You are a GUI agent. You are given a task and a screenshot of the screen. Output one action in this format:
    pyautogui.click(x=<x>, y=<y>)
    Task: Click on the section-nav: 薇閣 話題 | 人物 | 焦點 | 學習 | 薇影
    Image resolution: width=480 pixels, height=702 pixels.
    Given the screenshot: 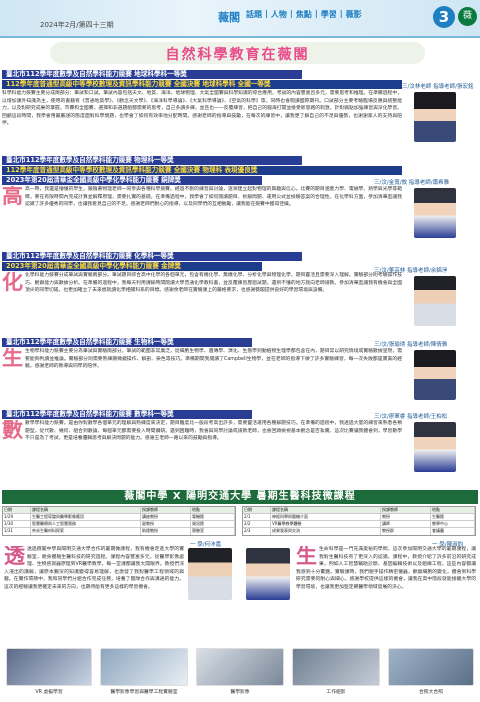 What is the action you would take?
    pyautogui.click(x=290, y=17)
    